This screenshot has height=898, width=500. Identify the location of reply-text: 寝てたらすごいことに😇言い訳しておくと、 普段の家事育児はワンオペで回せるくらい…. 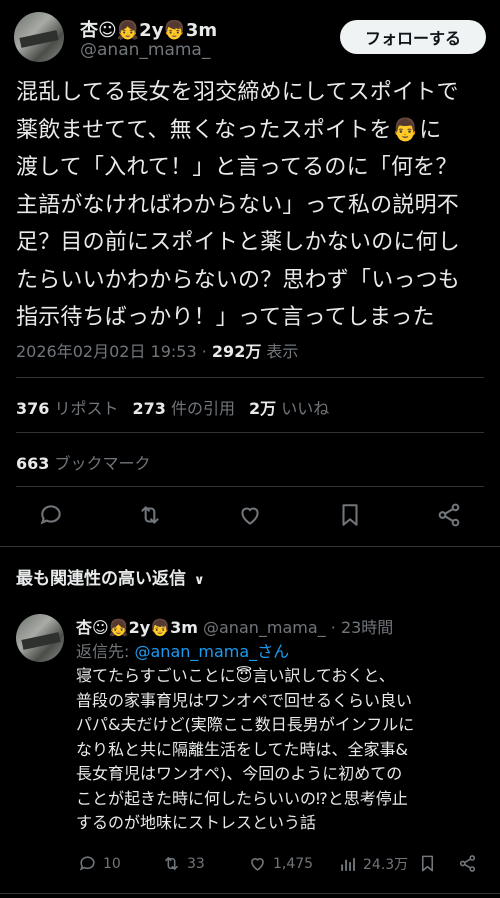
(245, 749).